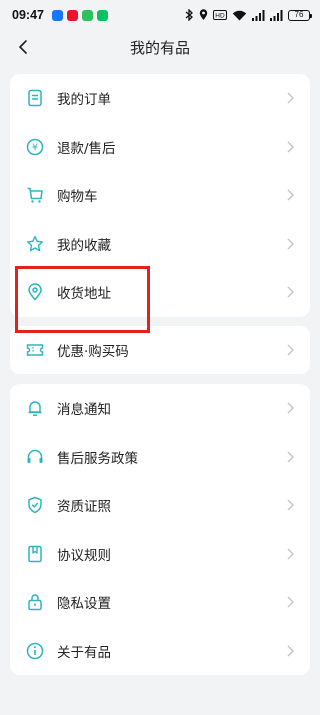 This screenshot has width=320, height=715. Describe the element at coordinates (84, 100) in the screenshot. I see `menu-label: 我的订单` at that location.